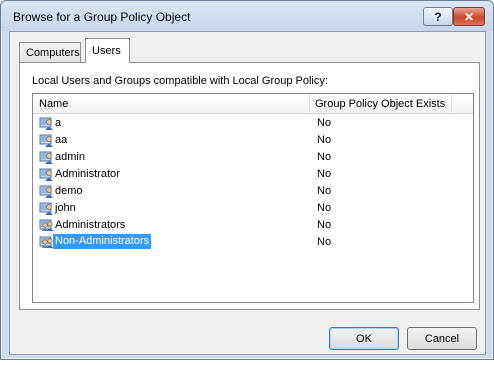 The width and height of the screenshot is (494, 365). I want to click on close-button: ✕, so click(469, 16).